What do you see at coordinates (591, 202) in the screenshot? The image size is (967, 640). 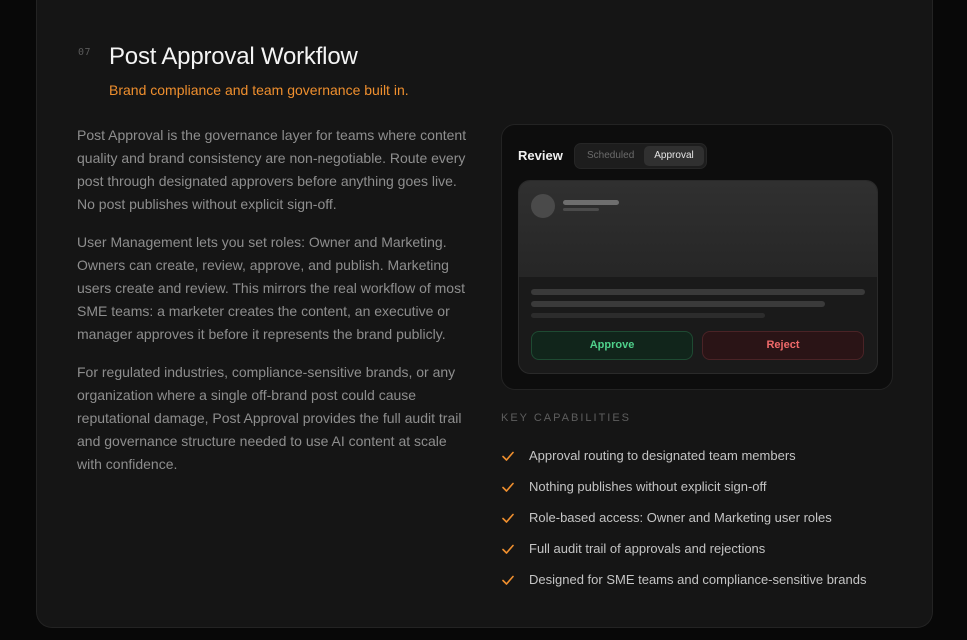 I see `author-name-placeholder` at bounding box center [591, 202].